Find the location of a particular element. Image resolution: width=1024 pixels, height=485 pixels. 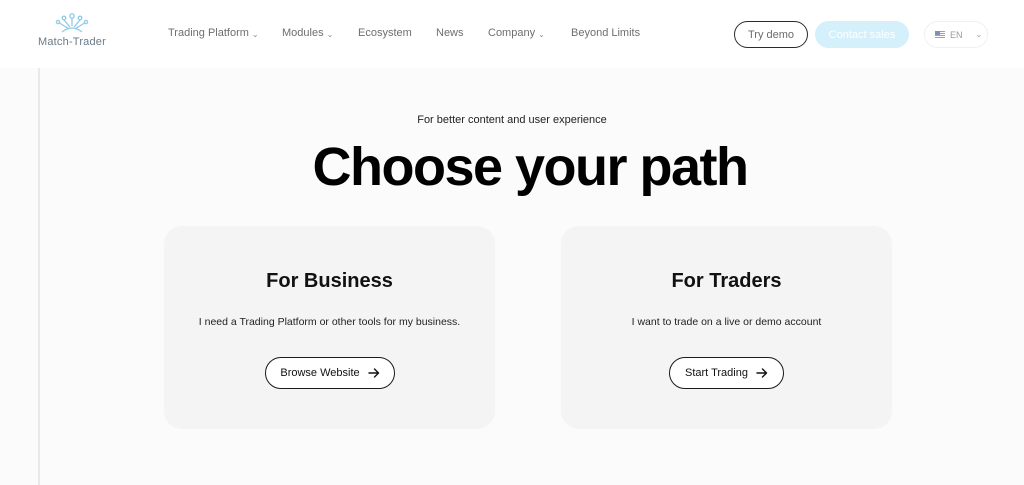

brand-name: Match-Trader is located at coordinates (71, 42).